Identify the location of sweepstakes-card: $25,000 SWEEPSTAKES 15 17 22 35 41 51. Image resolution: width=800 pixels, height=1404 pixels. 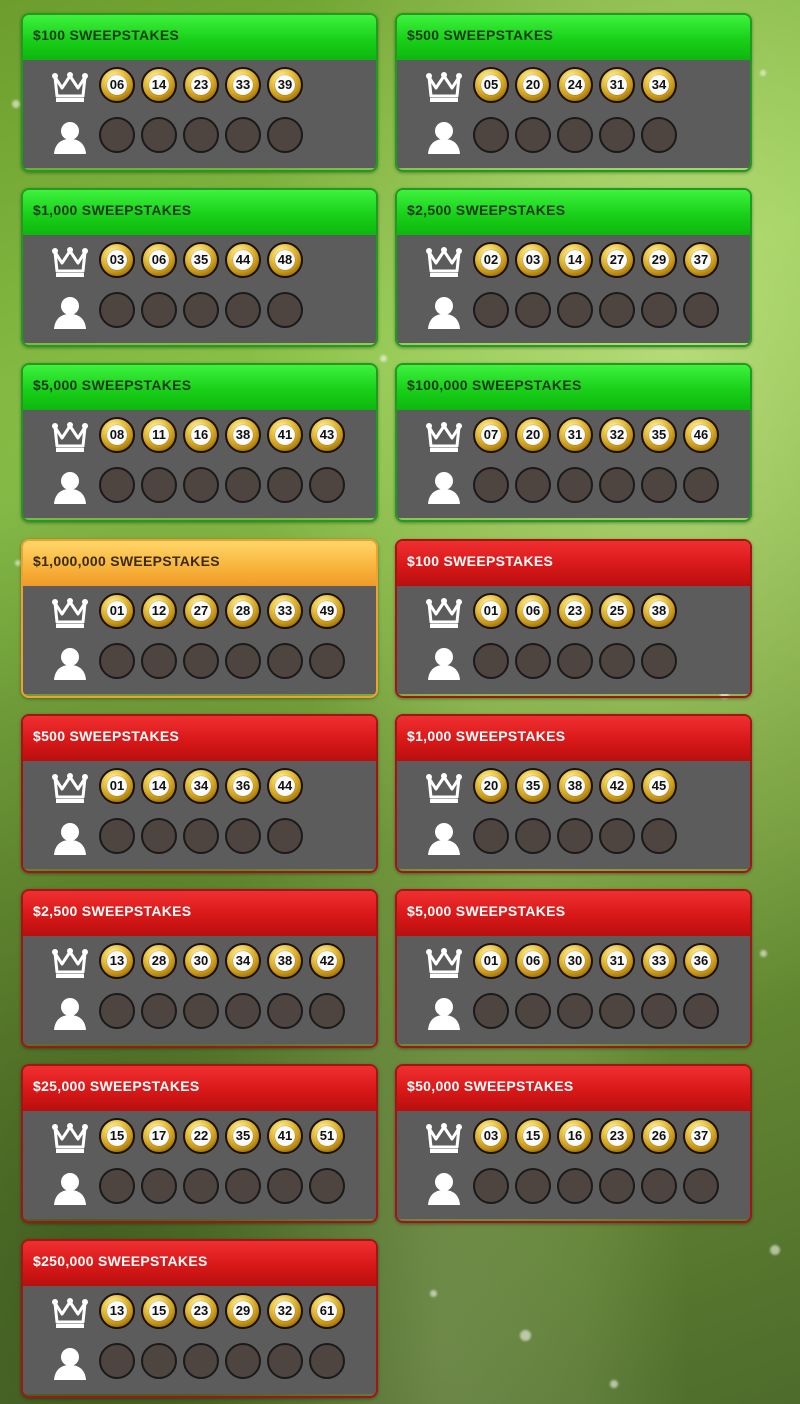
(199, 1144).